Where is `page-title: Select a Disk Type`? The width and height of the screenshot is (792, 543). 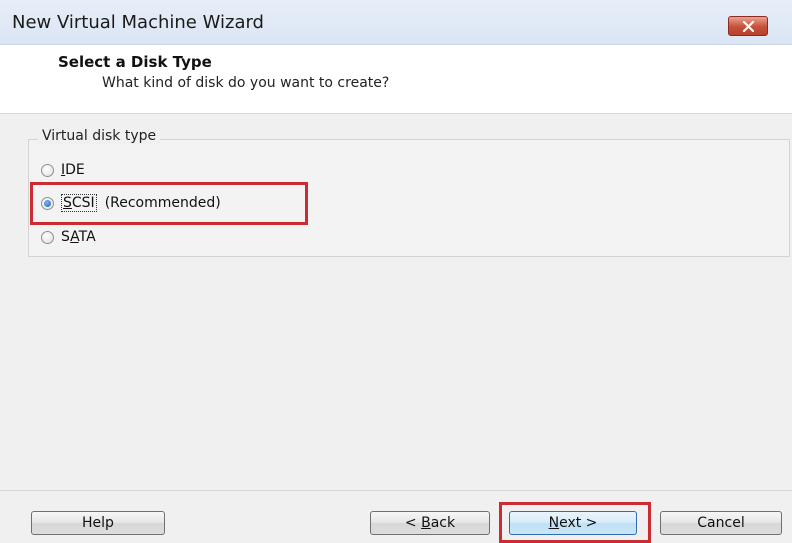
page-title: Select a Disk Type is located at coordinates (135, 62).